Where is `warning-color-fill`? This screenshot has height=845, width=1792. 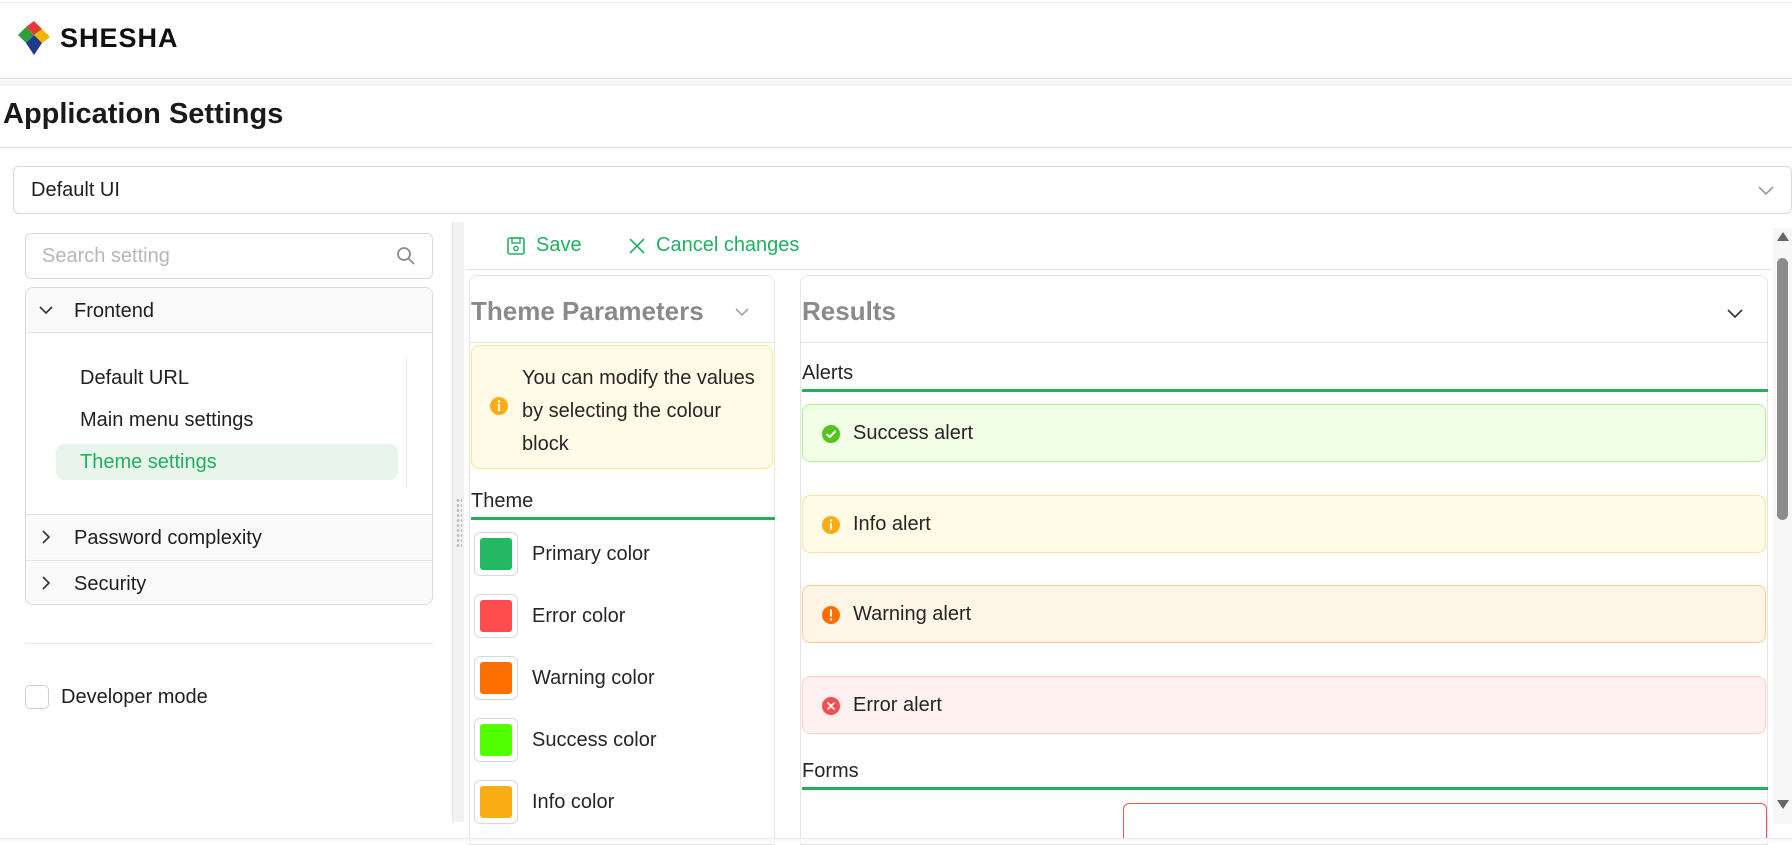
warning-color-fill is located at coordinates (496, 678).